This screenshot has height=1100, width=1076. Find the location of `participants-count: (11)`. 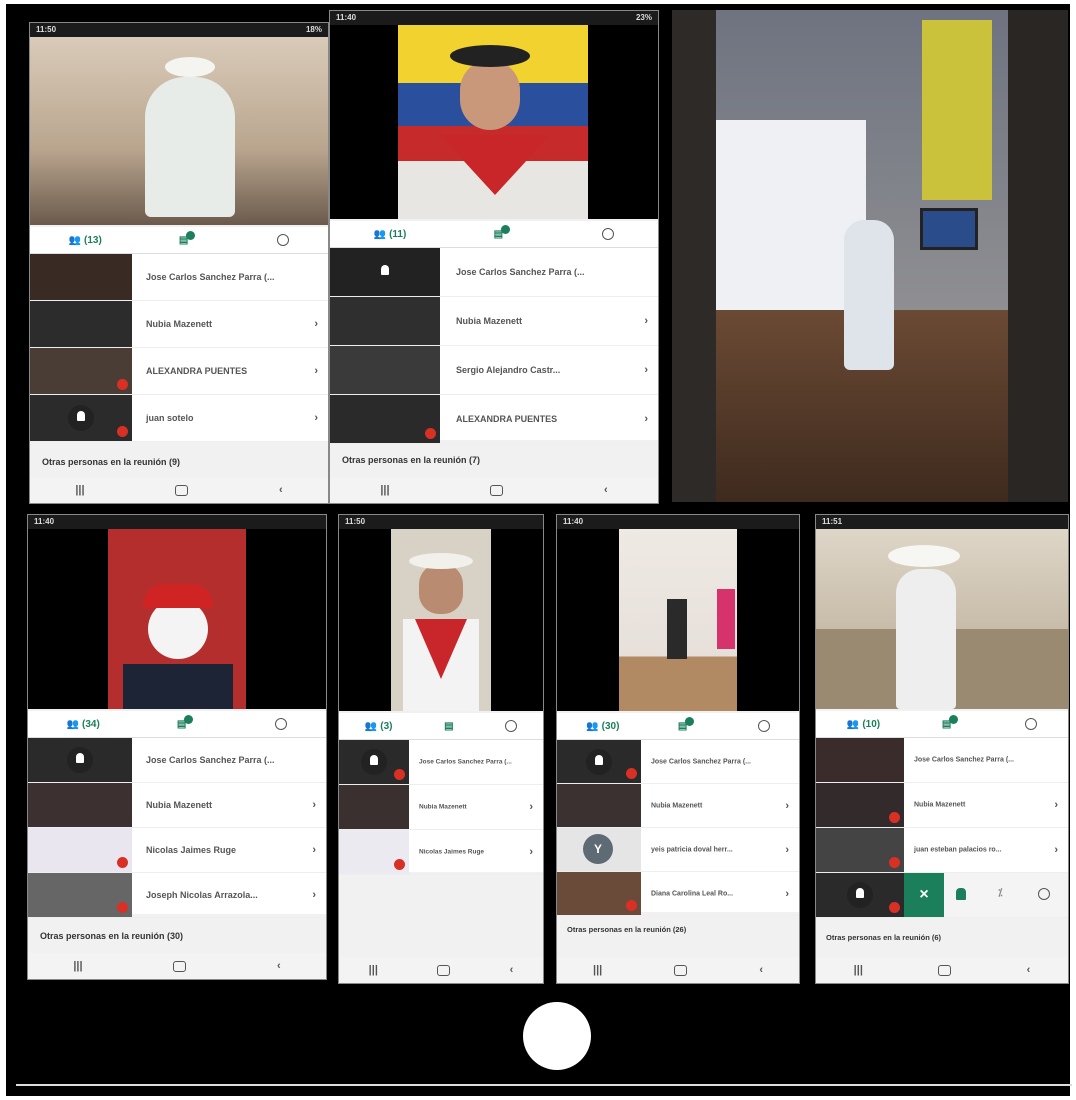

participants-count: (11) is located at coordinates (398, 234).